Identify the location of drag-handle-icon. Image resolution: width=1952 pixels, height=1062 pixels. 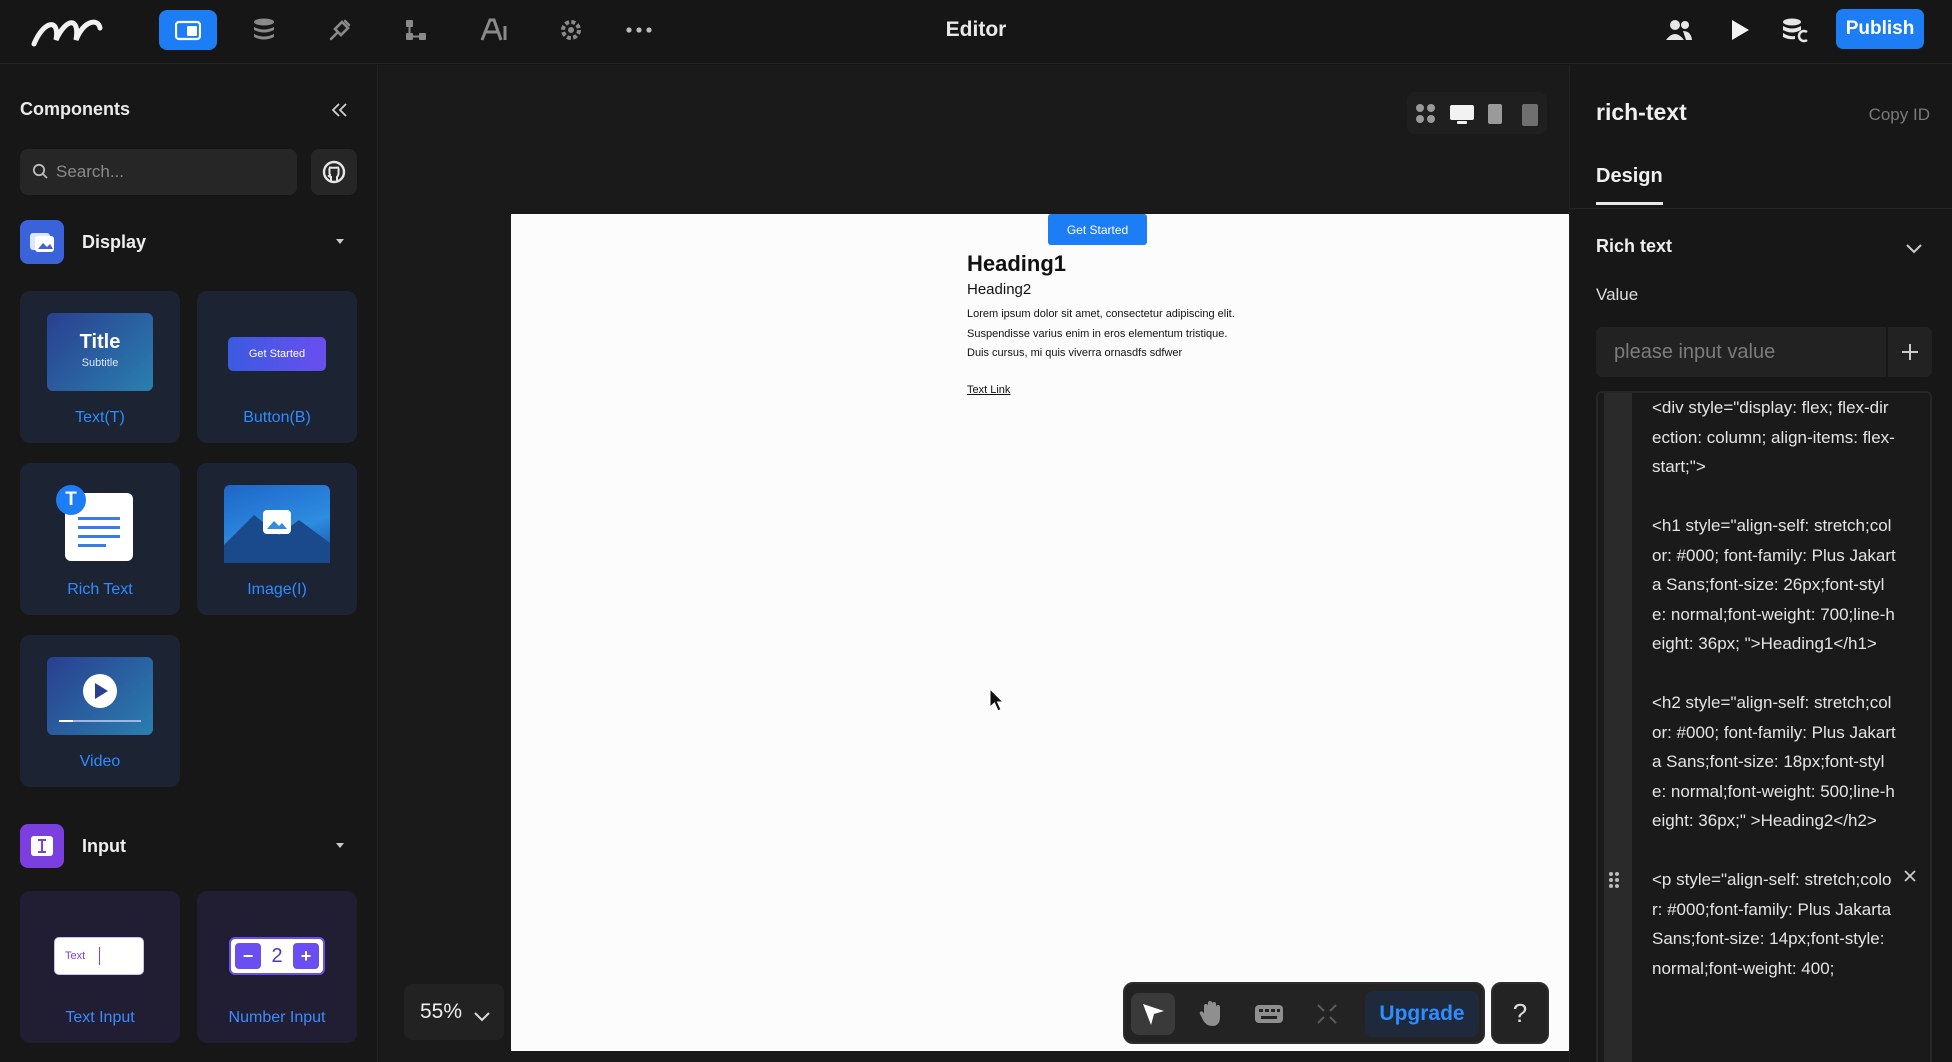
(1614, 882).